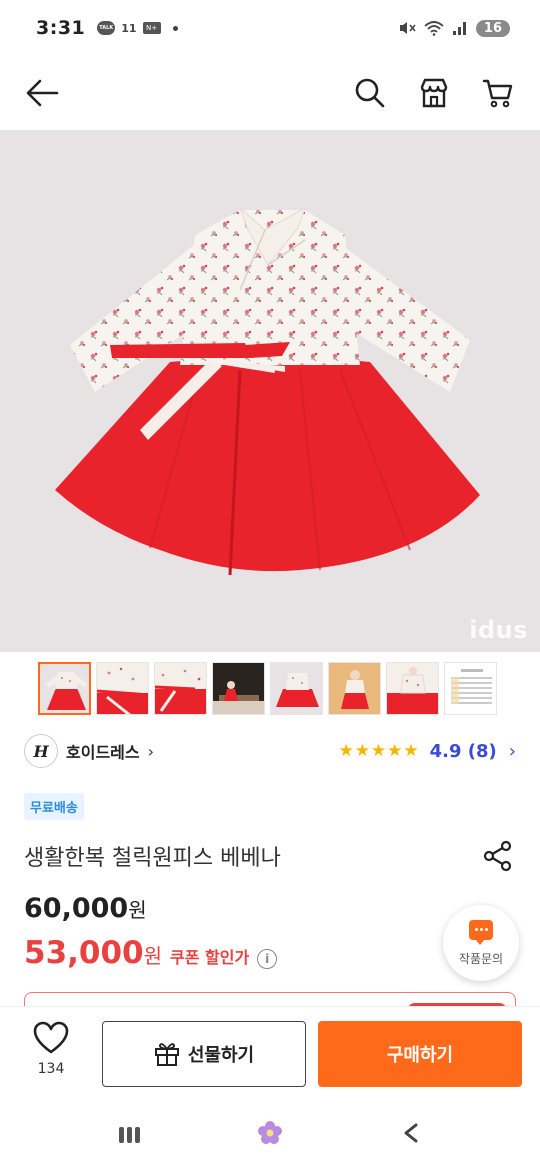 This screenshot has width=540, height=1170. I want to click on share-button, so click(498, 856).